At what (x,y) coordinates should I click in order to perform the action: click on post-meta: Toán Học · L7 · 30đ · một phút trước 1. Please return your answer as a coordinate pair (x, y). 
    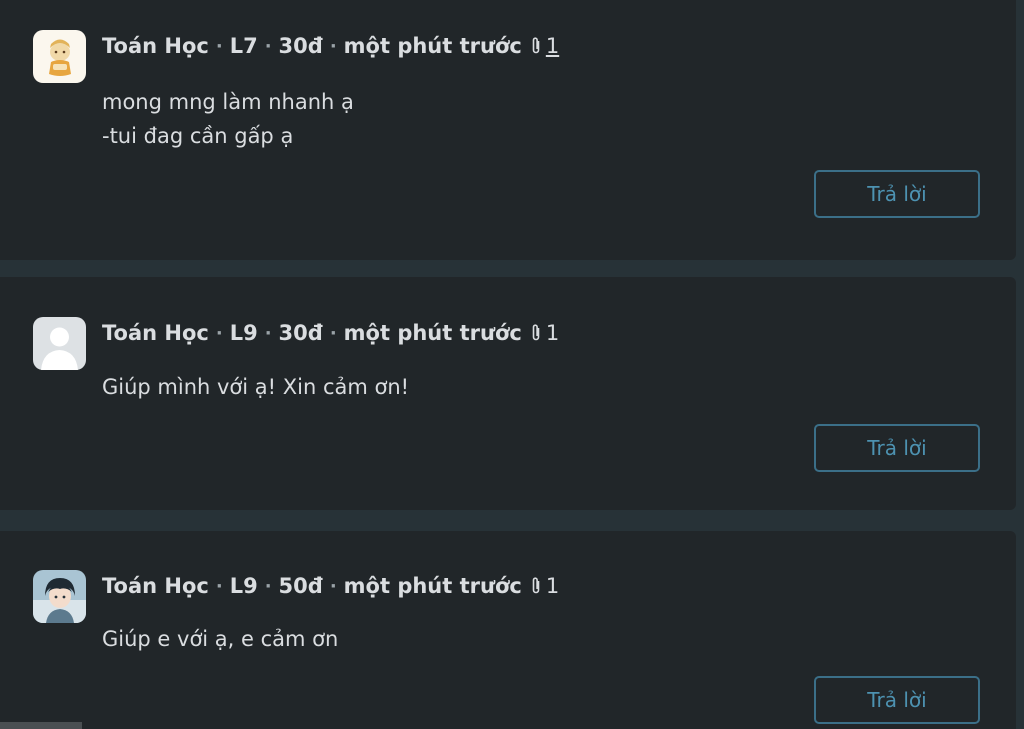
    Looking at the image, I should click on (330, 46).